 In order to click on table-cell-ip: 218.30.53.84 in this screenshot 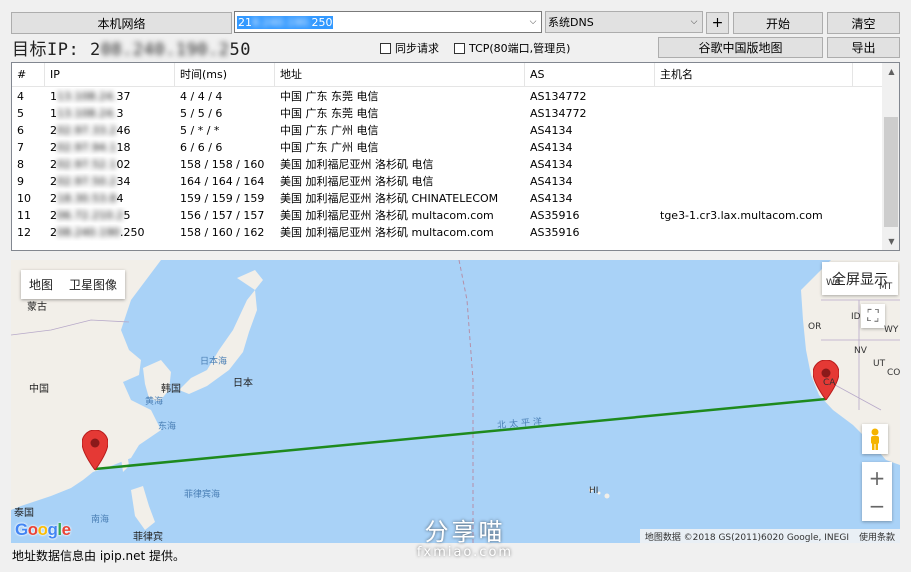, I will do `click(87, 198)`.